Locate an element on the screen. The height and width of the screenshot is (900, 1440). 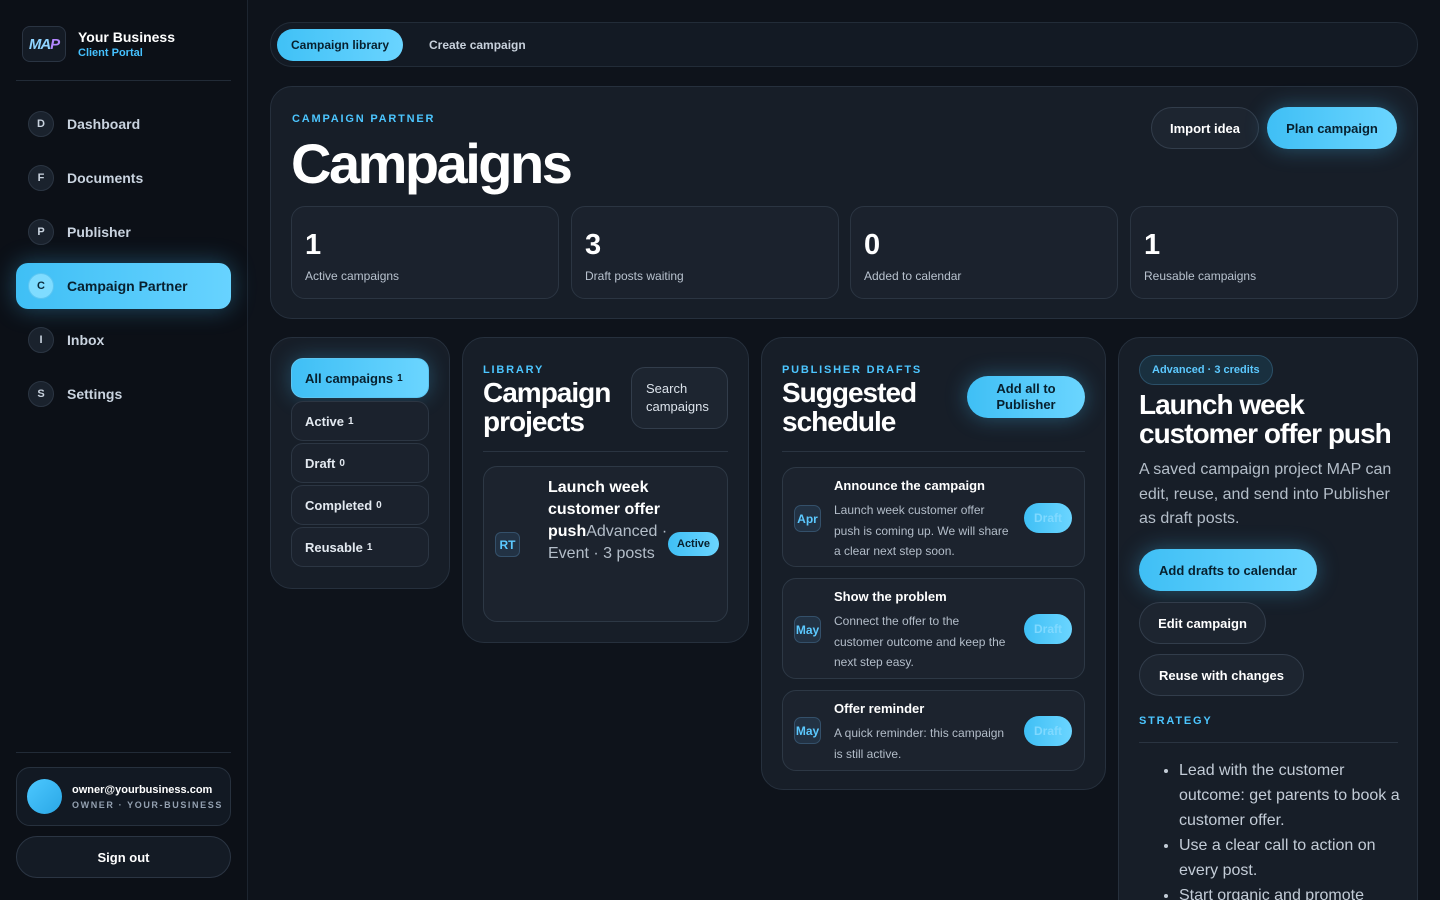
sign-out-button: Sign out is located at coordinates (123, 857).